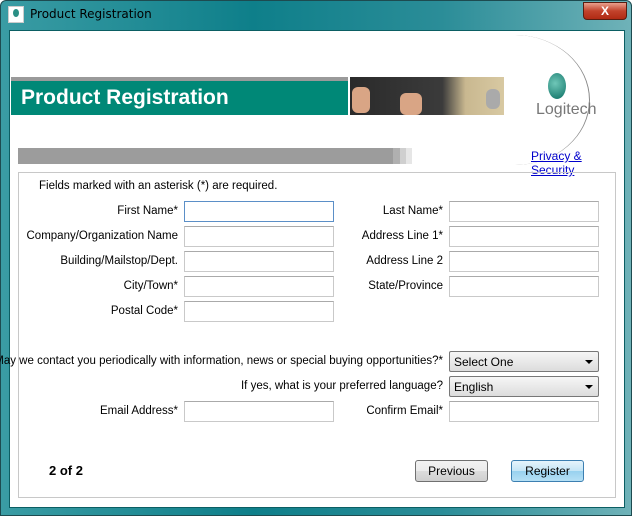 Image resolution: width=632 pixels, height=516 pixels. I want to click on contact-select: Select One, so click(524, 361).